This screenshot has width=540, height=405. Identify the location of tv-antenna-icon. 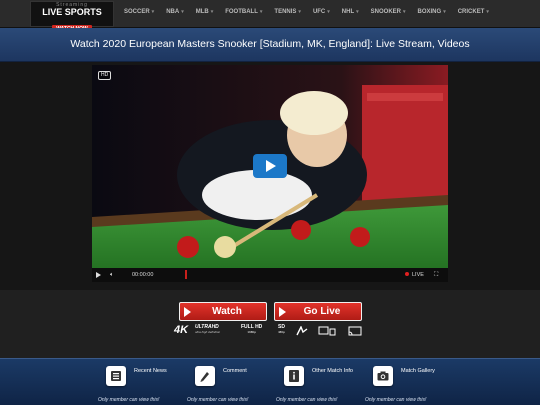
(302, 331).